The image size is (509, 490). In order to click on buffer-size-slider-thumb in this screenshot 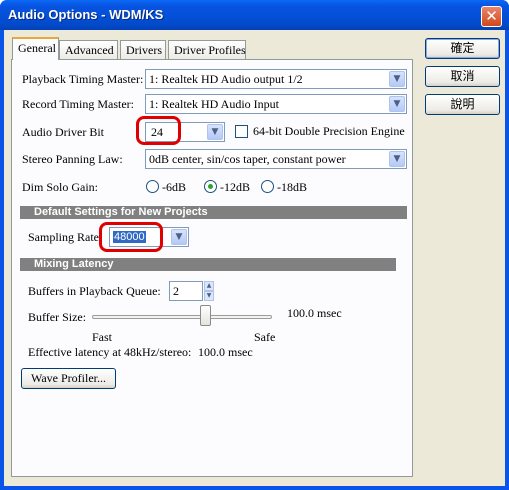, I will do `click(205, 315)`.